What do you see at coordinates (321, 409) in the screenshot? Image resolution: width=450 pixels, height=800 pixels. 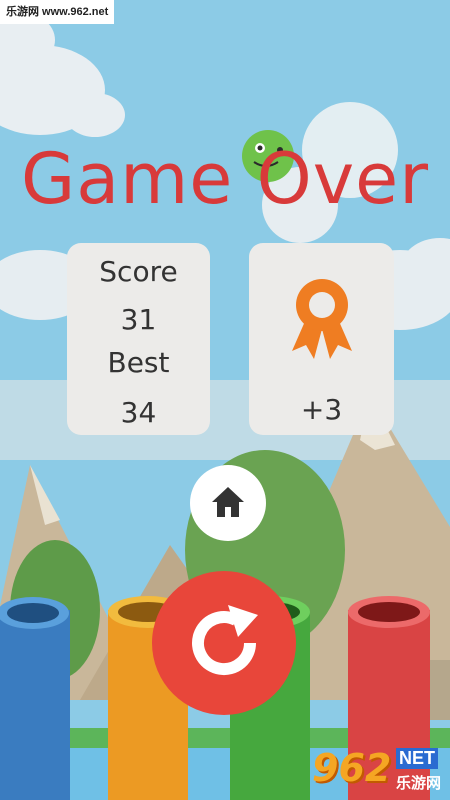 I see `reward-value: +3` at bounding box center [321, 409].